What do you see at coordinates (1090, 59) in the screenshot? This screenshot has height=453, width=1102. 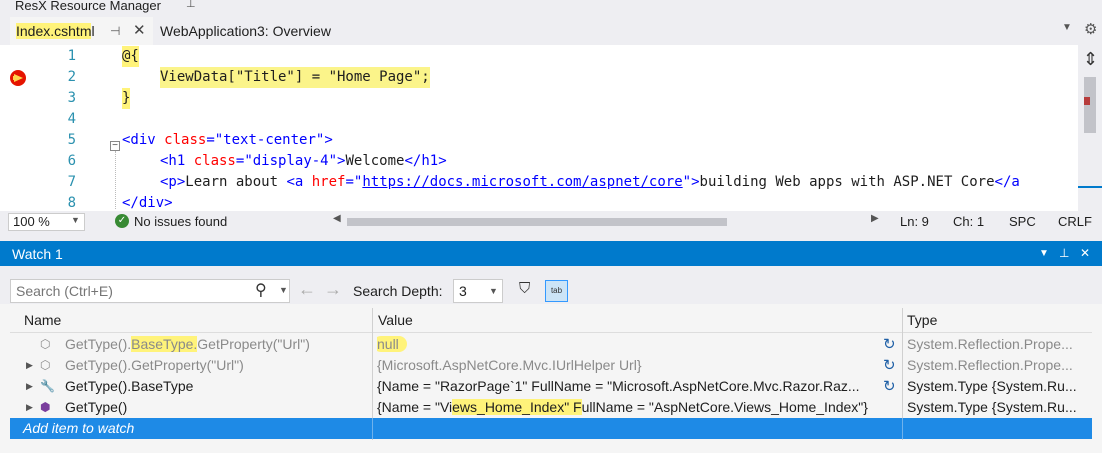 I see `split-editor-icon: ⇕` at bounding box center [1090, 59].